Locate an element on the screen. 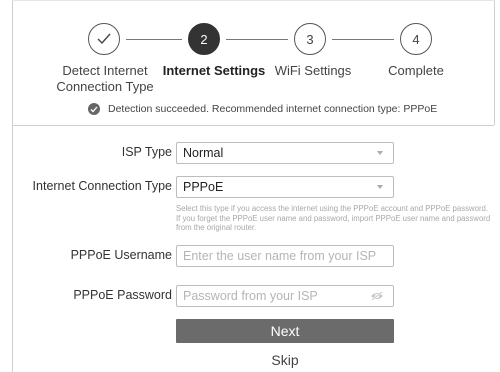 This screenshot has width=500, height=372. password-input: Password from your ISP is located at coordinates (285, 296).